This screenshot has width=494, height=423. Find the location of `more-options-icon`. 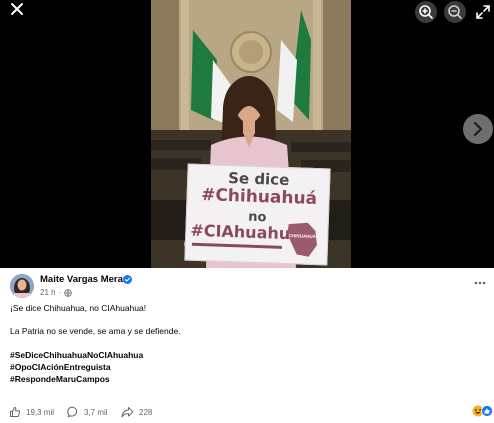

more-options-icon is located at coordinates (480, 283).